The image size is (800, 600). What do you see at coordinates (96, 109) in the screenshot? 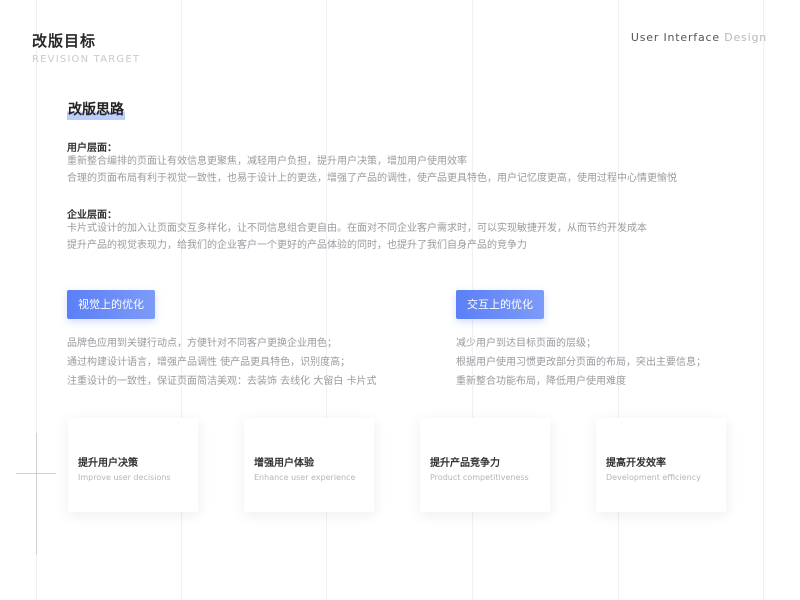
I see `section-title: 改版思路` at bounding box center [96, 109].